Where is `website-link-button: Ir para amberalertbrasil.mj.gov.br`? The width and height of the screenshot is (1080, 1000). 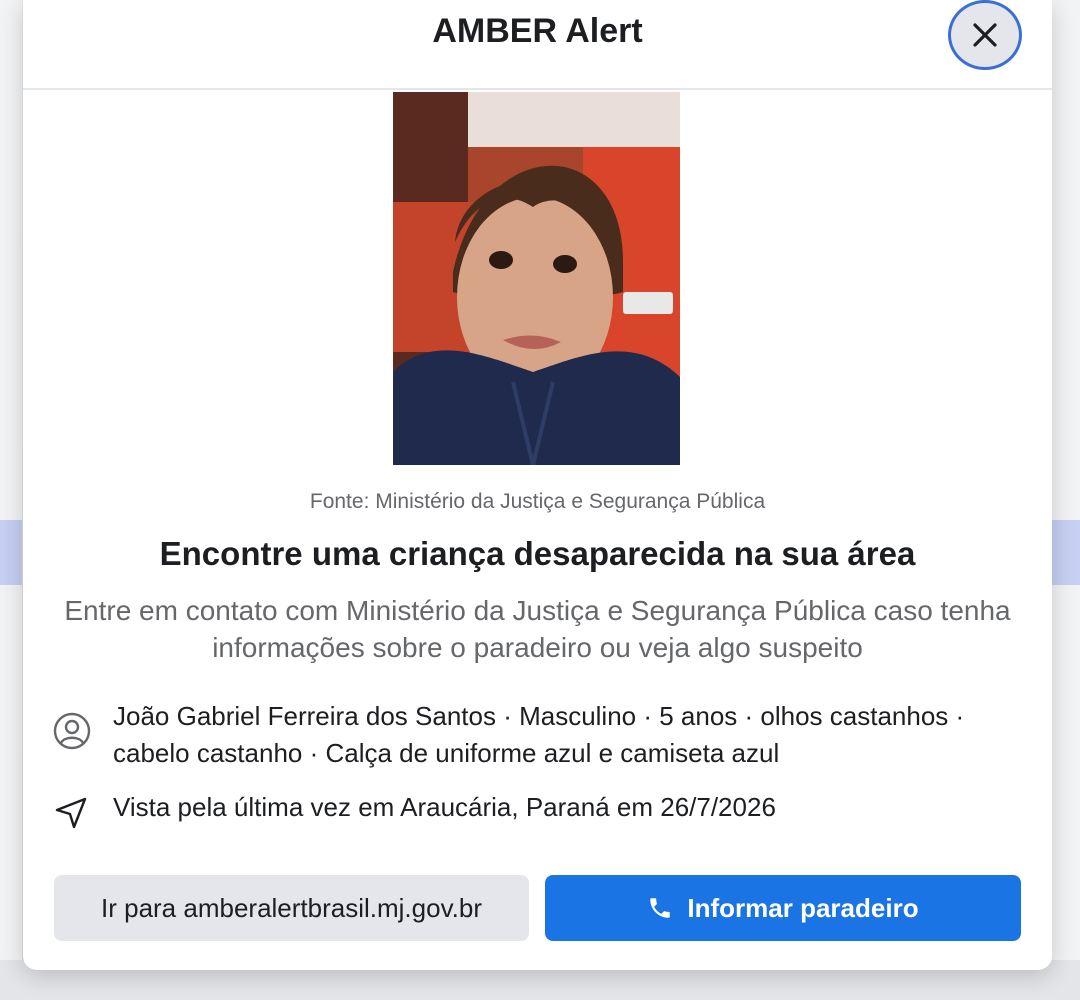 website-link-button: Ir para amberalertbrasil.mj.gov.br is located at coordinates (291, 908).